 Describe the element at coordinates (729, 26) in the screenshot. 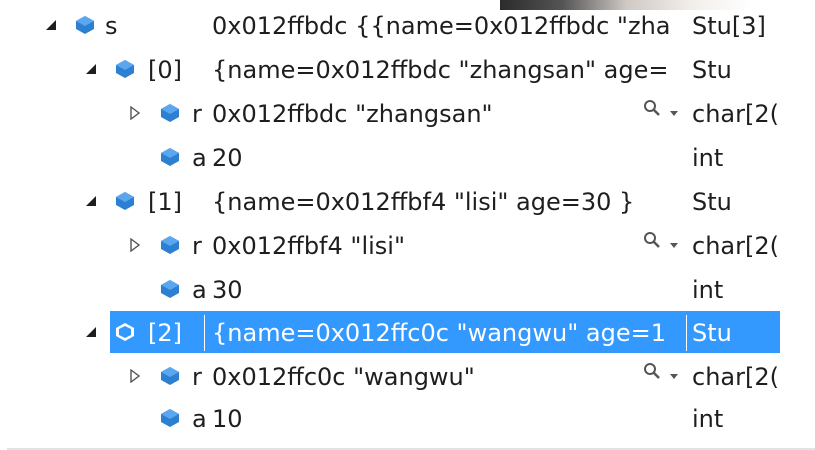

I see `watch-type: Stu[3]` at that location.